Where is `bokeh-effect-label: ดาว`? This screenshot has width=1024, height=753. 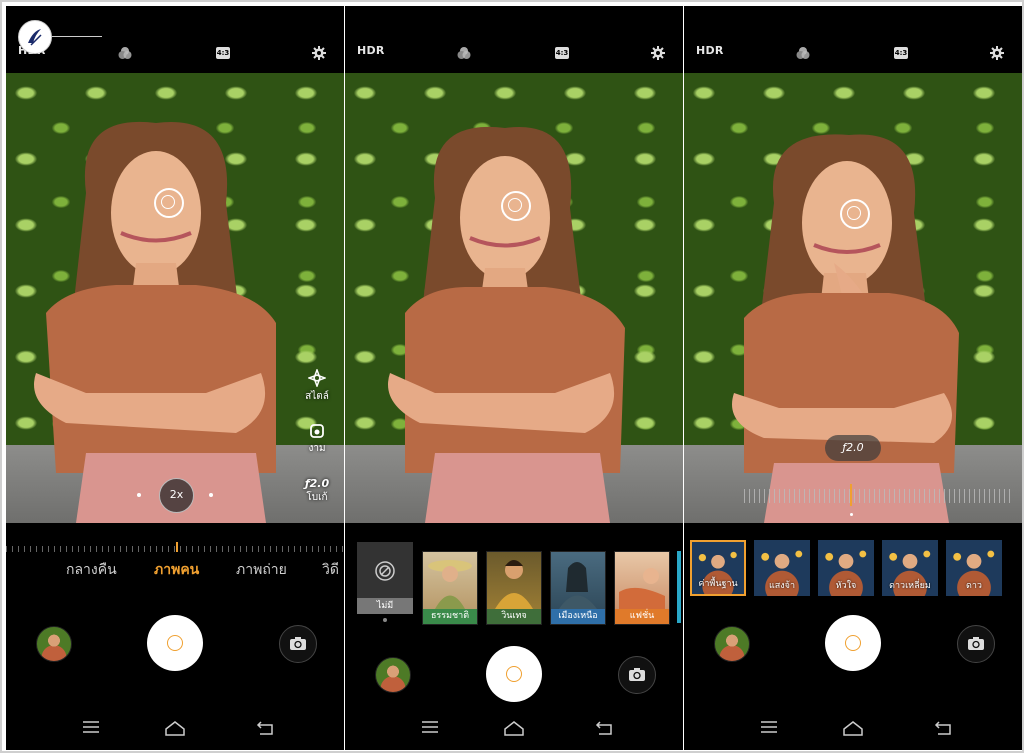 bokeh-effect-label: ดาว is located at coordinates (974, 586).